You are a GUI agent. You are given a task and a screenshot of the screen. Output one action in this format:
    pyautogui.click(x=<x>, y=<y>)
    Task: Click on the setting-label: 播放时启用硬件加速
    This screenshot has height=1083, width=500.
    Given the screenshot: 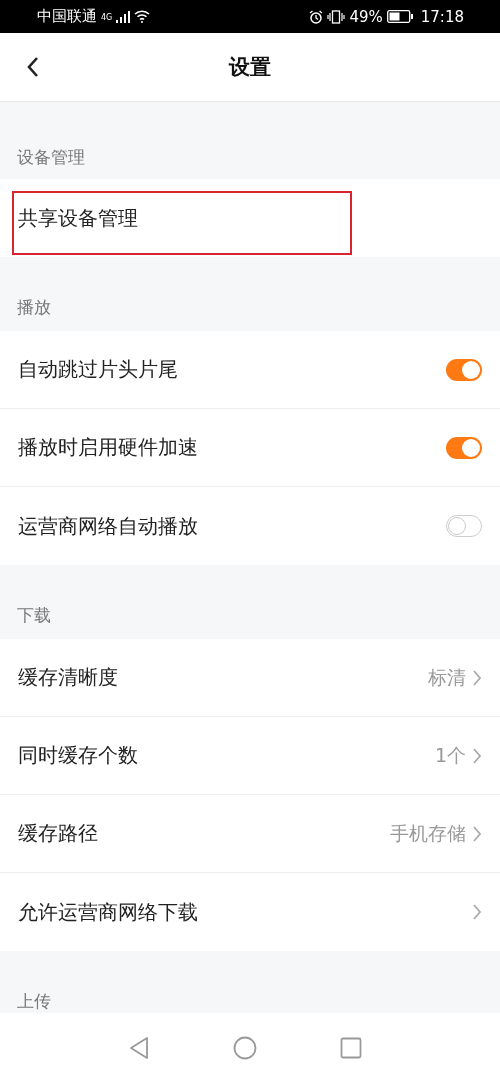 What is the action you would take?
    pyautogui.click(x=108, y=447)
    